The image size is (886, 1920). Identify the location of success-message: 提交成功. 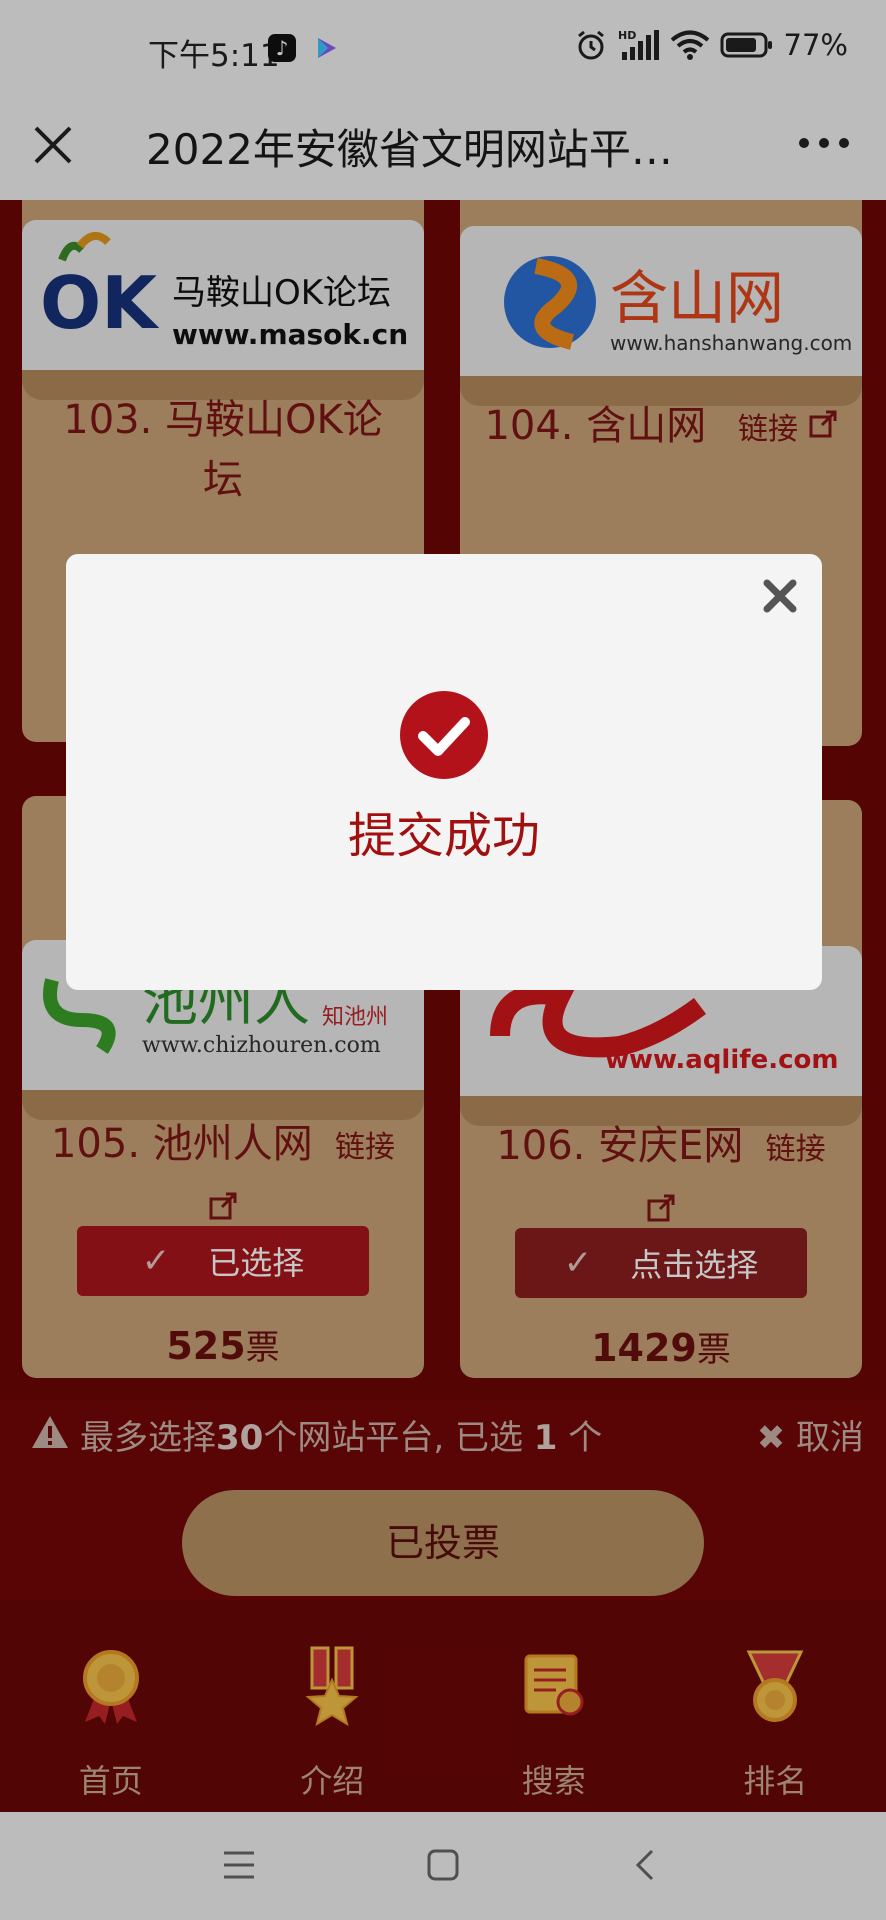
(443, 836).